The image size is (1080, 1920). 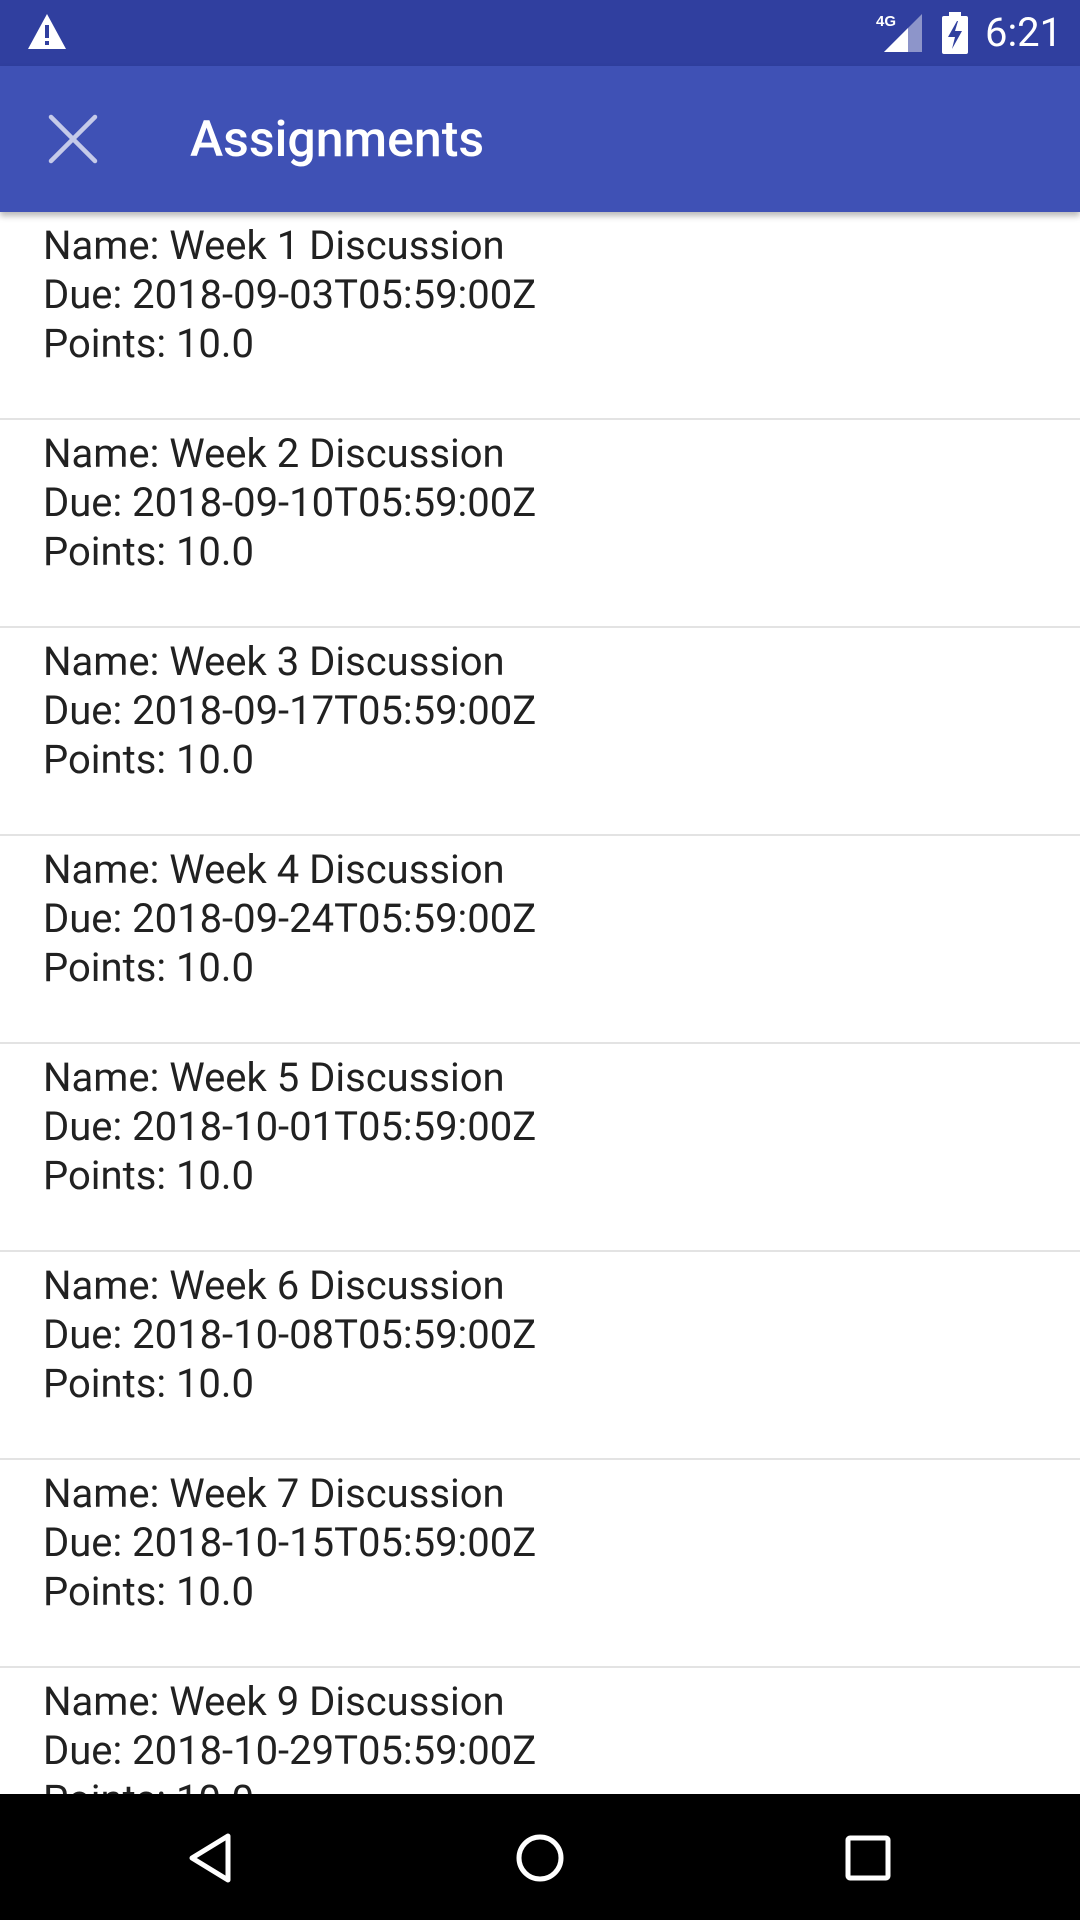 I want to click on close-icon, so click(x=73, y=139).